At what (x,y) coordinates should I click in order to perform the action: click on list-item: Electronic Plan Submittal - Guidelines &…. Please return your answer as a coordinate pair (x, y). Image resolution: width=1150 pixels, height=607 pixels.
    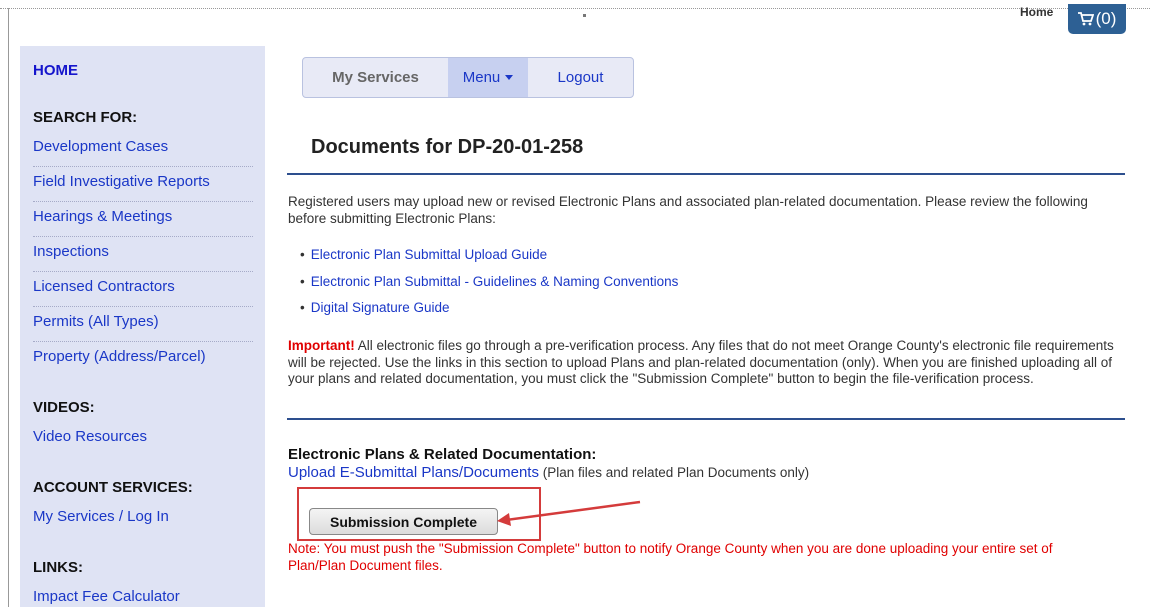
    Looking at the image, I should click on (489, 287).